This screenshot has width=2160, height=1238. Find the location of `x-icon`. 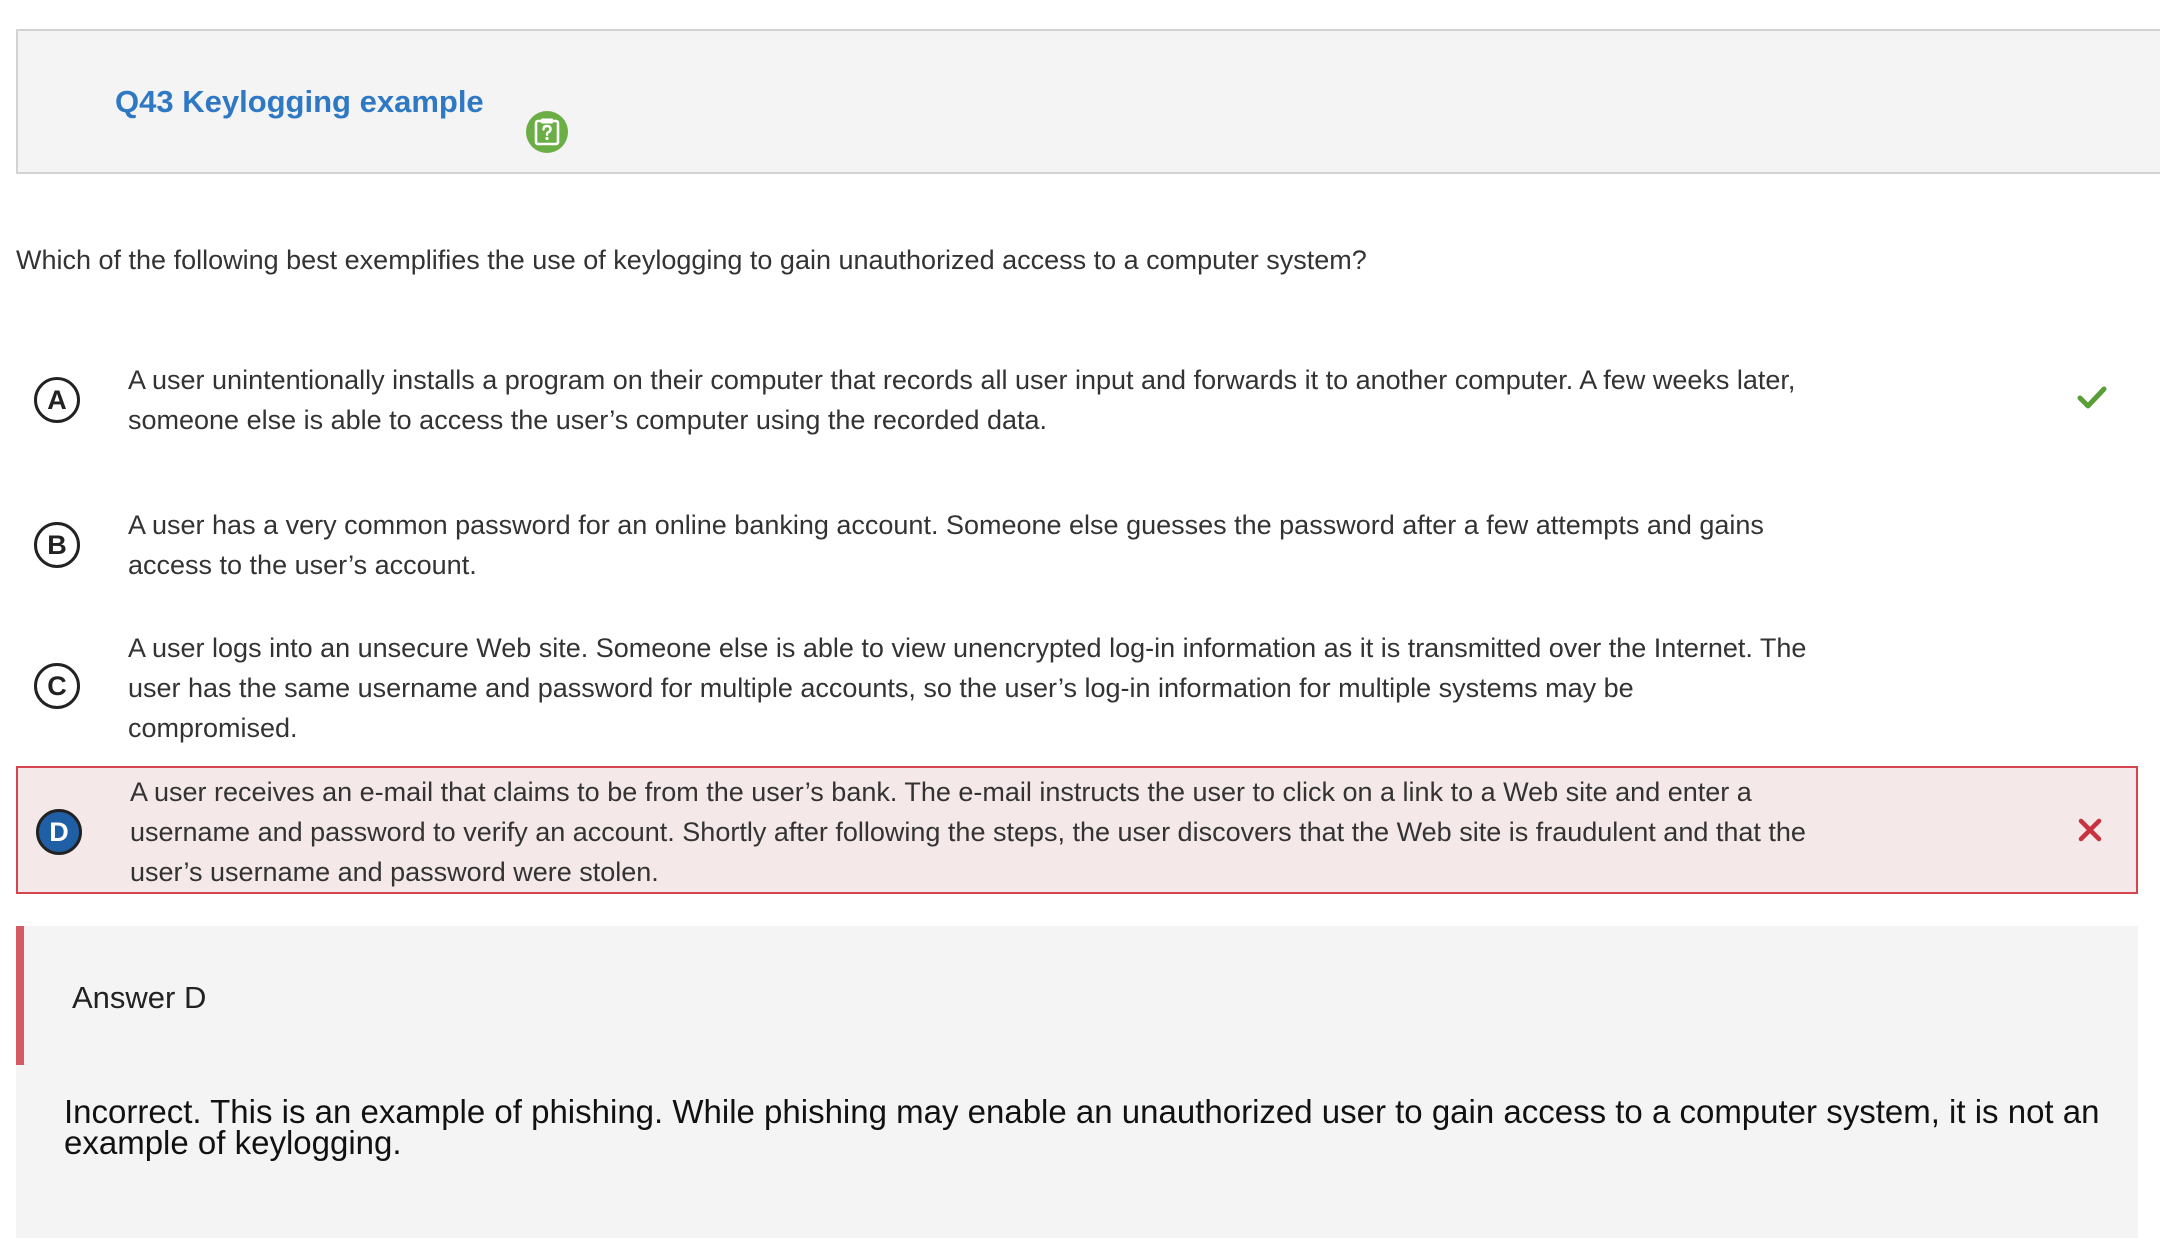

x-icon is located at coordinates (2090, 830).